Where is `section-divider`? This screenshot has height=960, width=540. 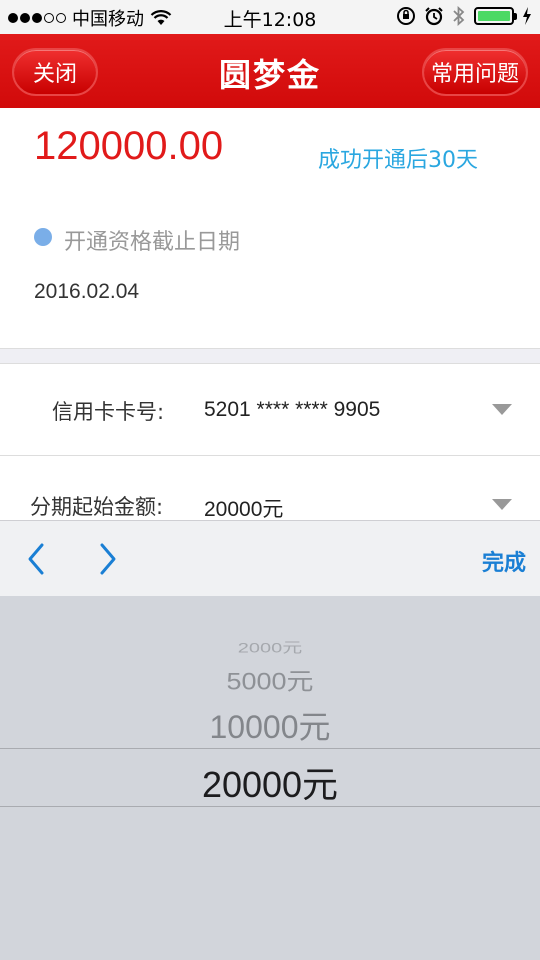 section-divider is located at coordinates (270, 356).